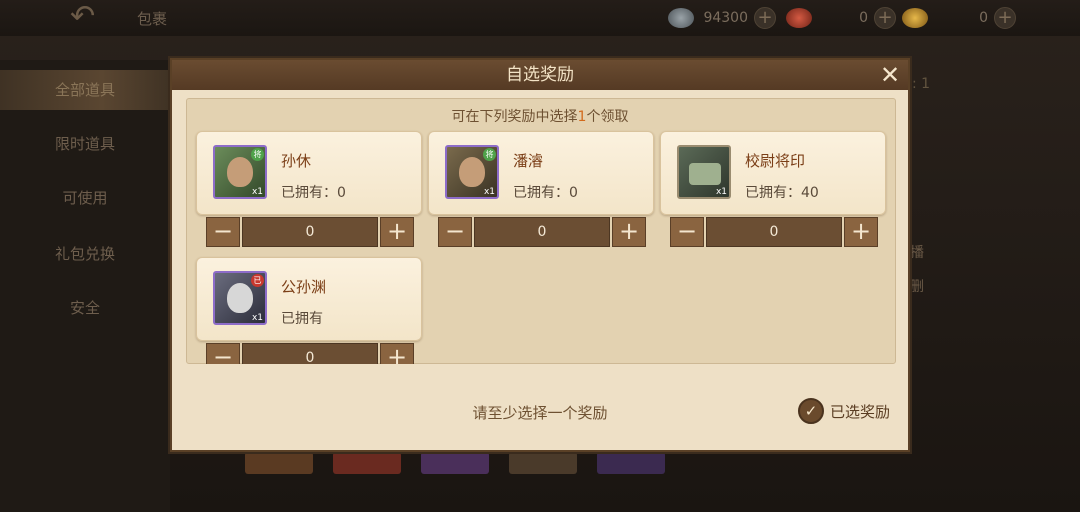 The image size is (1080, 512). Describe the element at coordinates (541, 173) in the screenshot. I see `reward-card: 将 x1 潘濬 已拥有：0` at that location.